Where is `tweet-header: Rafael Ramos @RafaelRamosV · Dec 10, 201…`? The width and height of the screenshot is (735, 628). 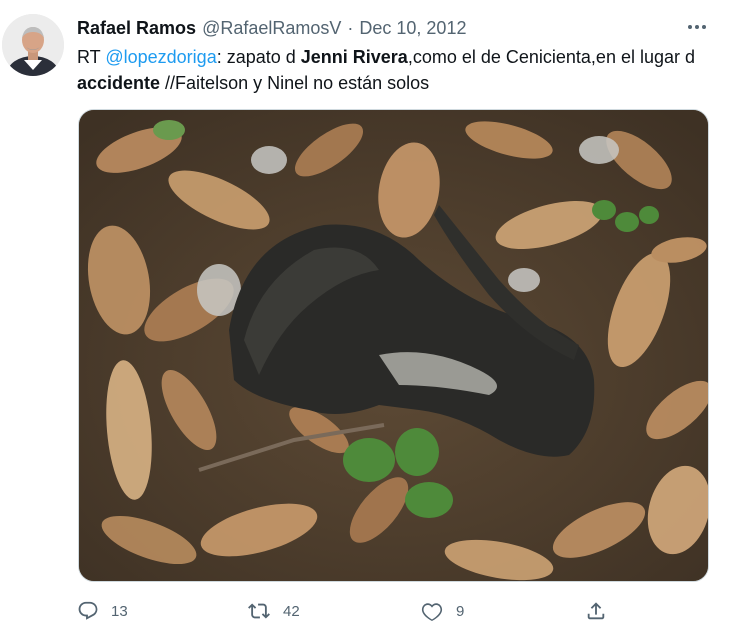 tweet-header: Rafael Ramos @RafaelRamosV · Dec 10, 201… is located at coordinates (271, 28).